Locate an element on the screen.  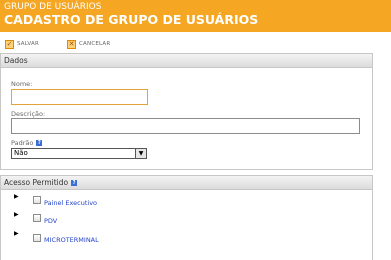
cancel-button: ✕ CANCELAR is located at coordinates (88, 44).